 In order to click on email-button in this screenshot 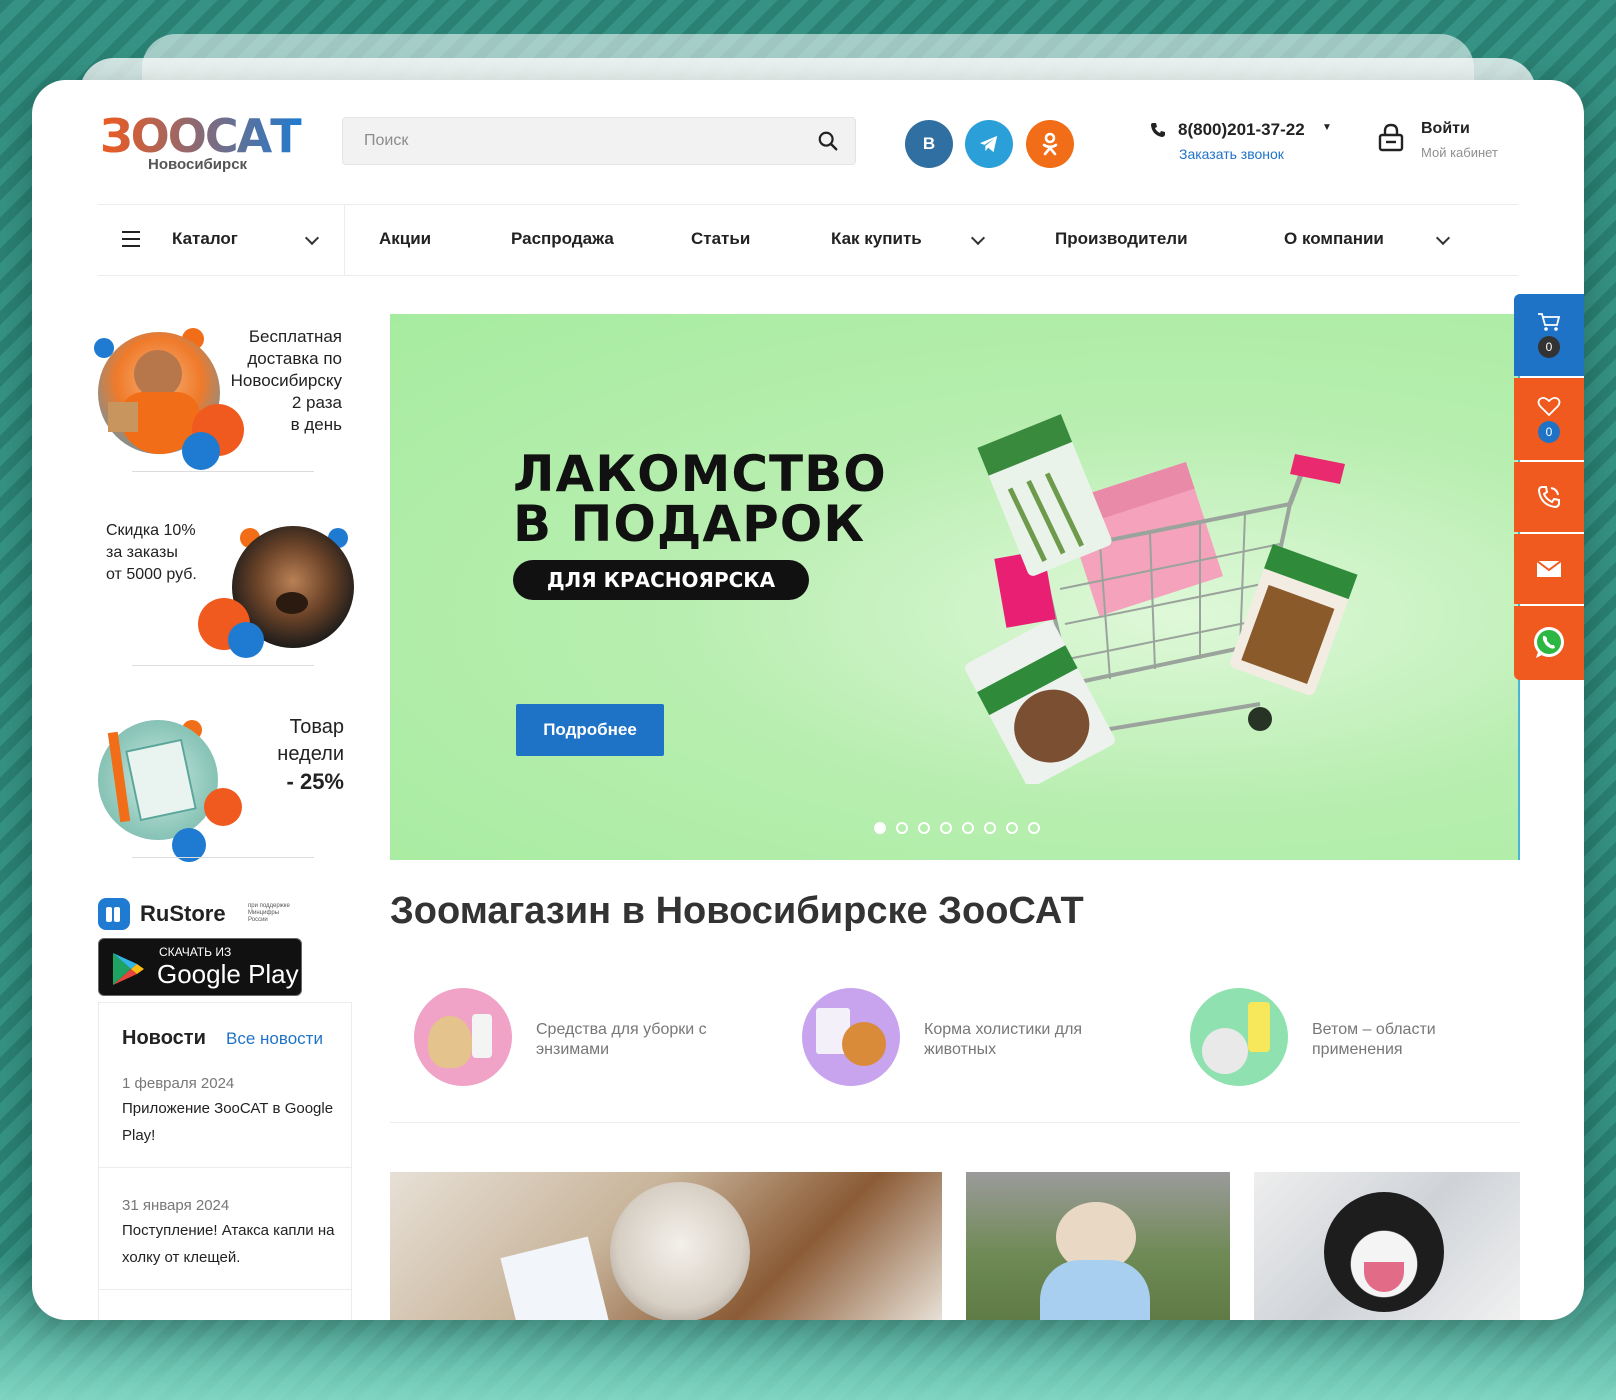, I will do `click(1549, 569)`.